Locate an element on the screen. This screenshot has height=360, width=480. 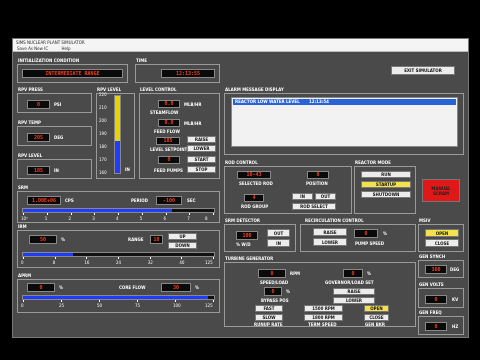
runup-slow-button: SLOW is located at coordinates (269, 317).